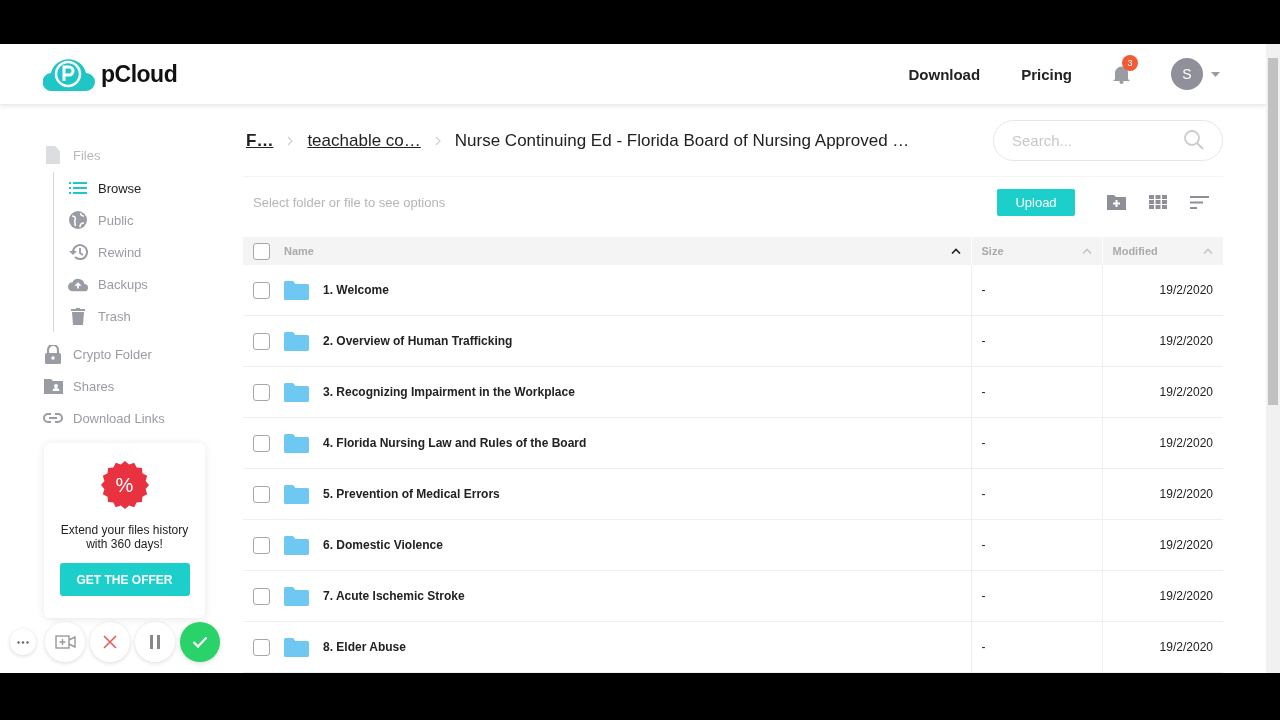 The width and height of the screenshot is (1280, 720). Describe the element at coordinates (78, 252) in the screenshot. I see `history-icon` at that location.